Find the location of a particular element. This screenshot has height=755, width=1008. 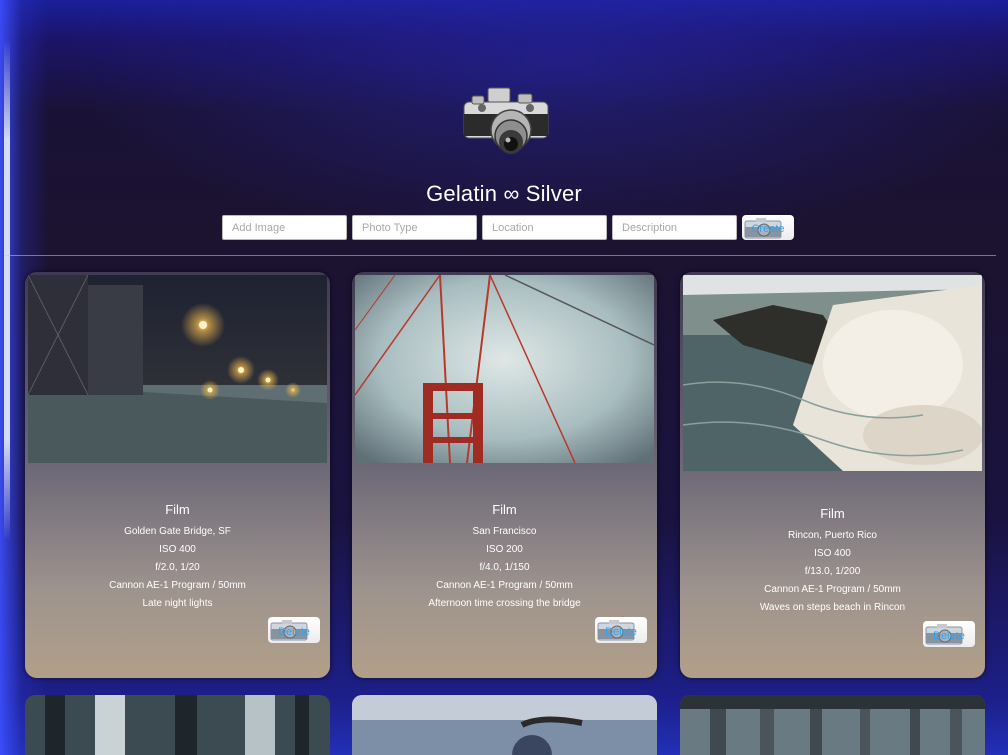

photo-iso: ISO 200 is located at coordinates (504, 549).